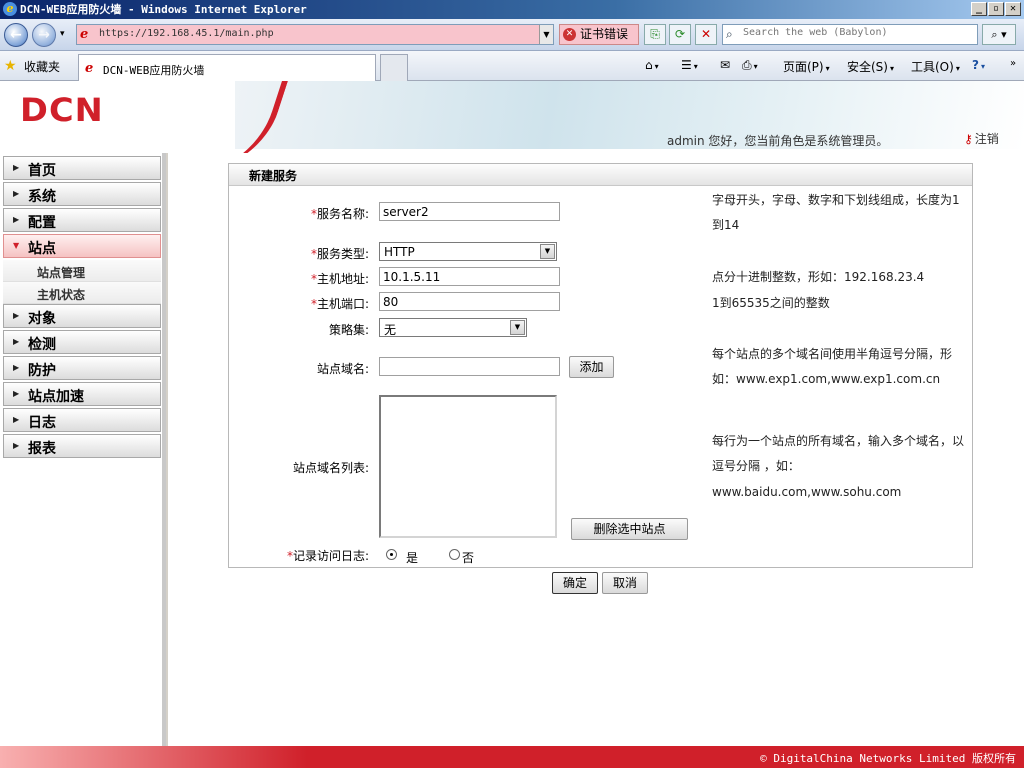  What do you see at coordinates (82, 316) in the screenshot?
I see `sidebar-item-object: ▶ 对象` at bounding box center [82, 316].